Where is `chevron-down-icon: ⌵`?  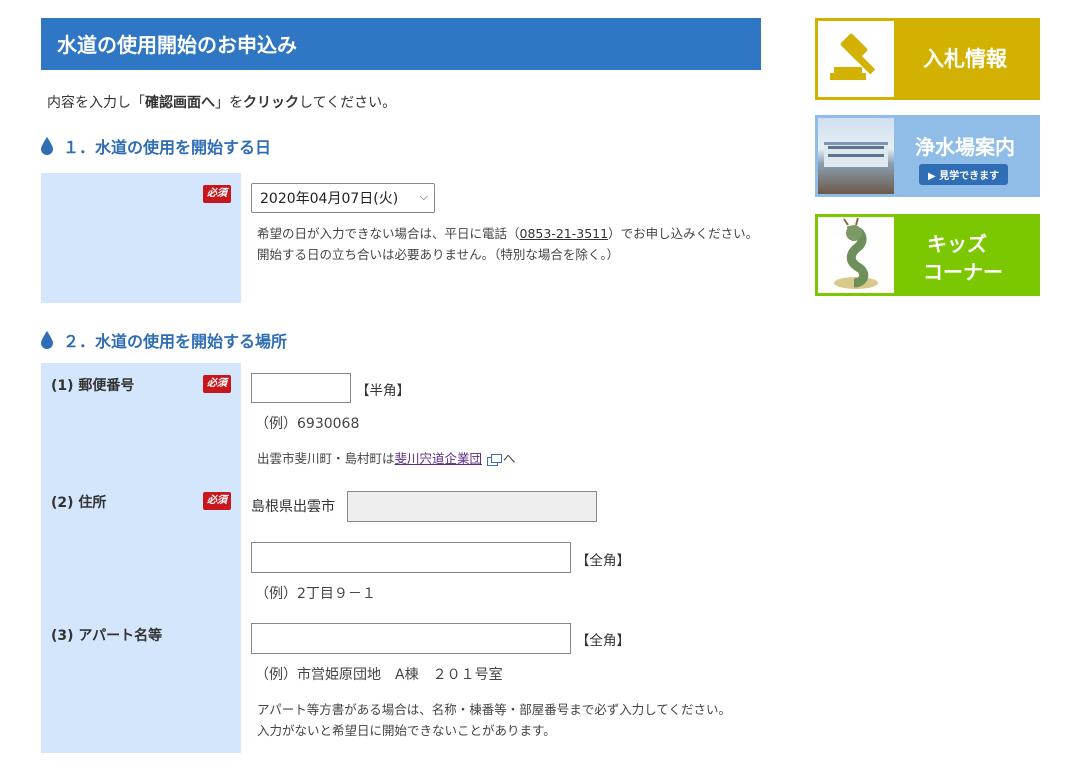 chevron-down-icon: ⌵ is located at coordinates (423, 196).